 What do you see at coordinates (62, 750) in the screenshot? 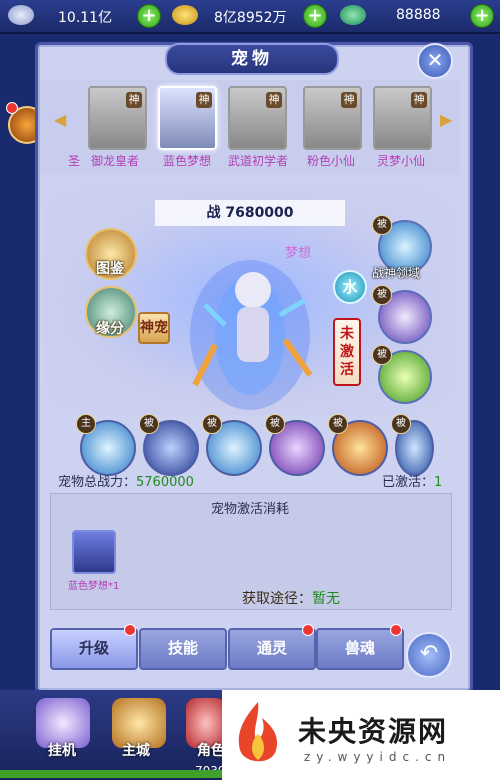
I see `nav-idle-label: 挂机` at bounding box center [62, 750].